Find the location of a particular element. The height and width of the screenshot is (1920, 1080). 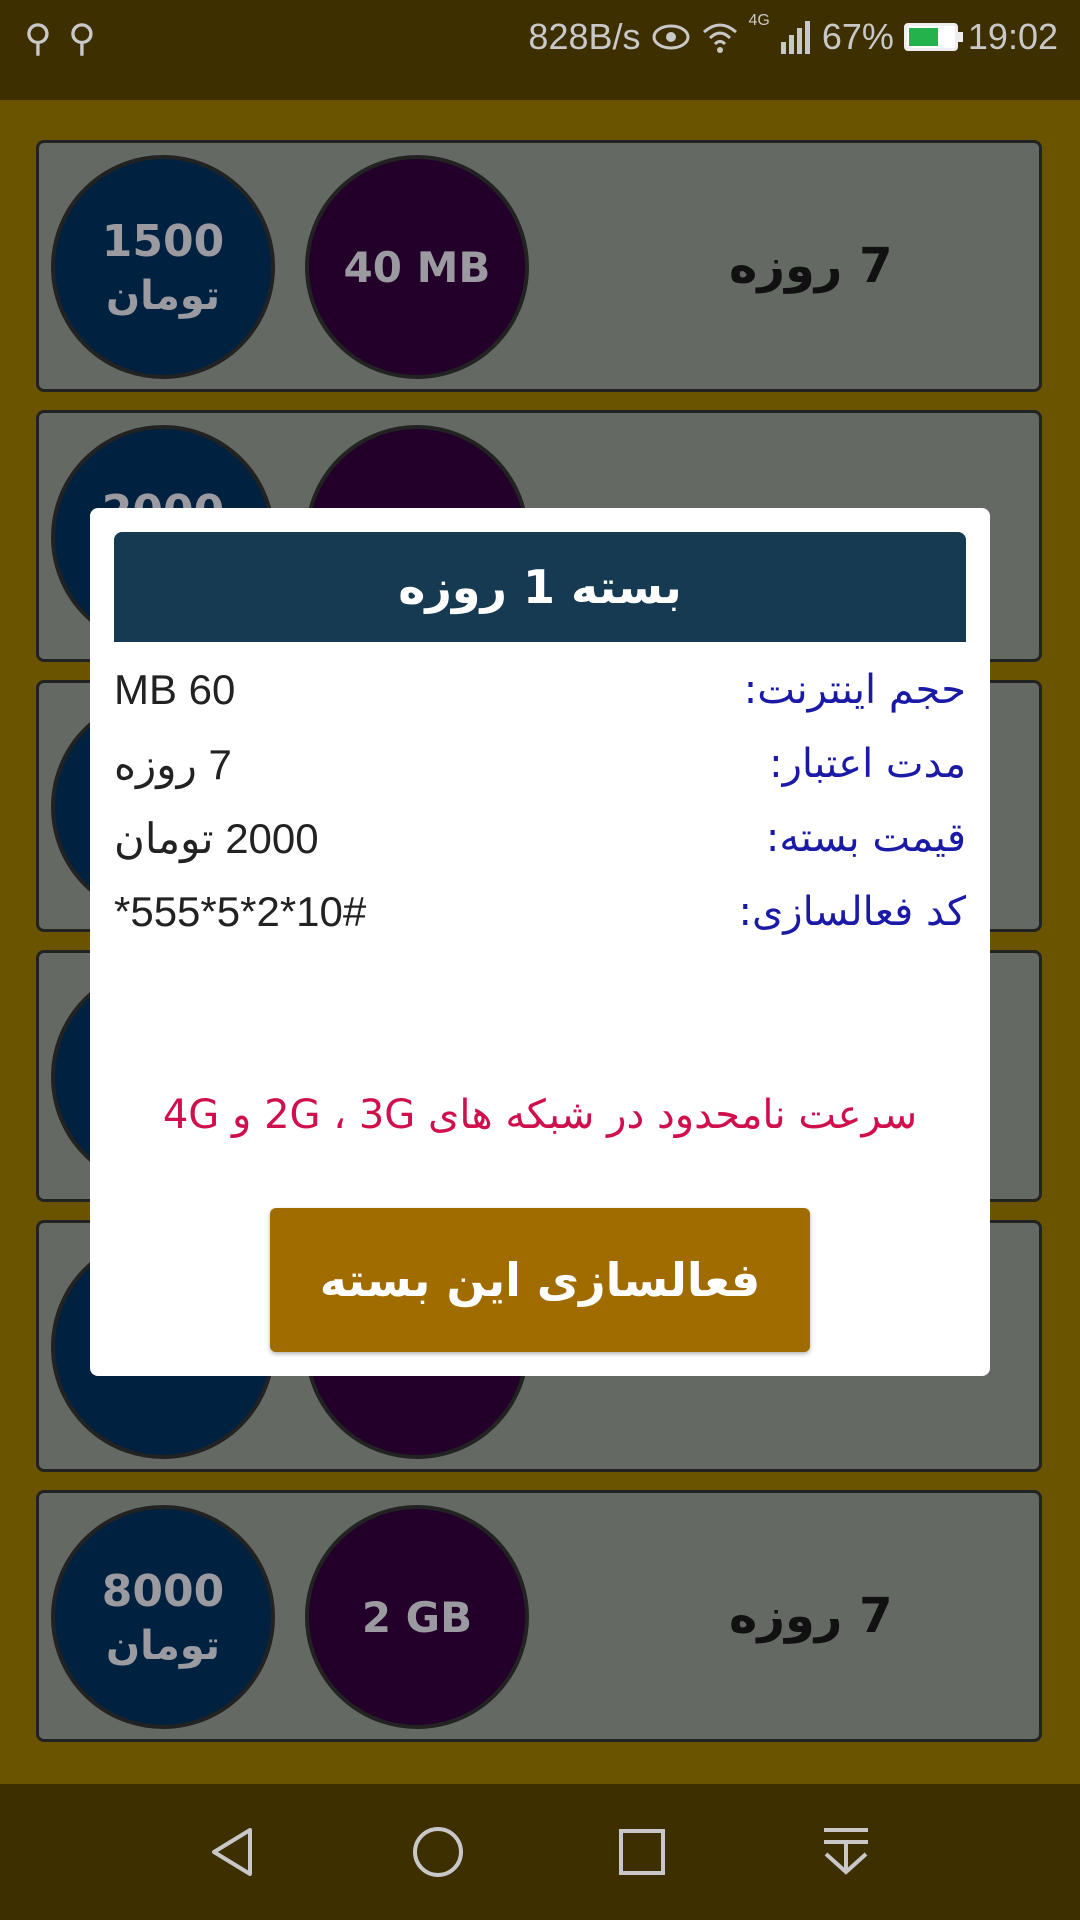

activation-code: *555*5*2*10# is located at coordinates (240, 911).